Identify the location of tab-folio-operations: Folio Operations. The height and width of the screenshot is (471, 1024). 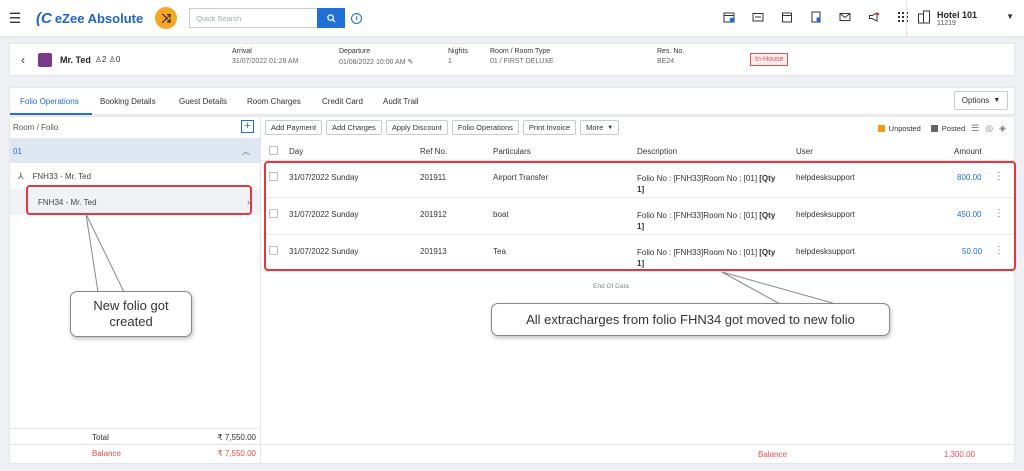
(49, 101).